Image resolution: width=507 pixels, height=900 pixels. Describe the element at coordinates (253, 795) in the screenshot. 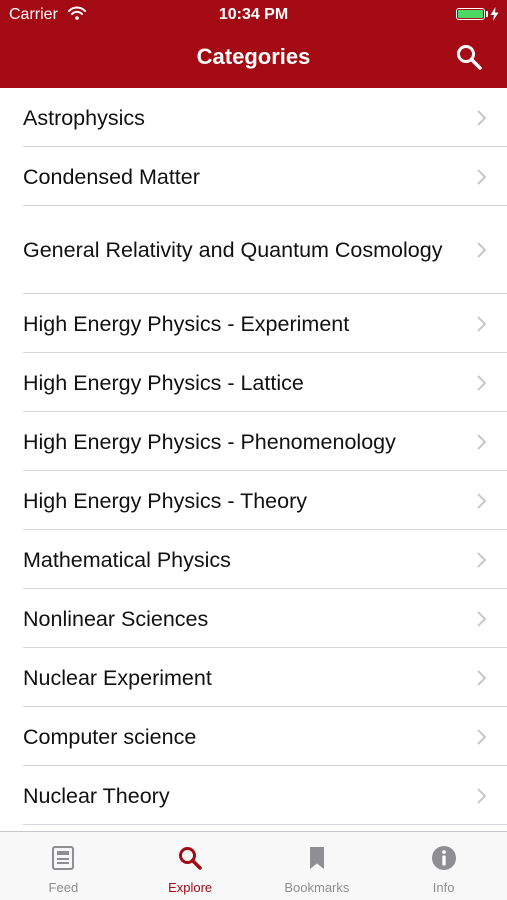

I see `category-row-nuclear-theory: Nuclear Theory` at that location.